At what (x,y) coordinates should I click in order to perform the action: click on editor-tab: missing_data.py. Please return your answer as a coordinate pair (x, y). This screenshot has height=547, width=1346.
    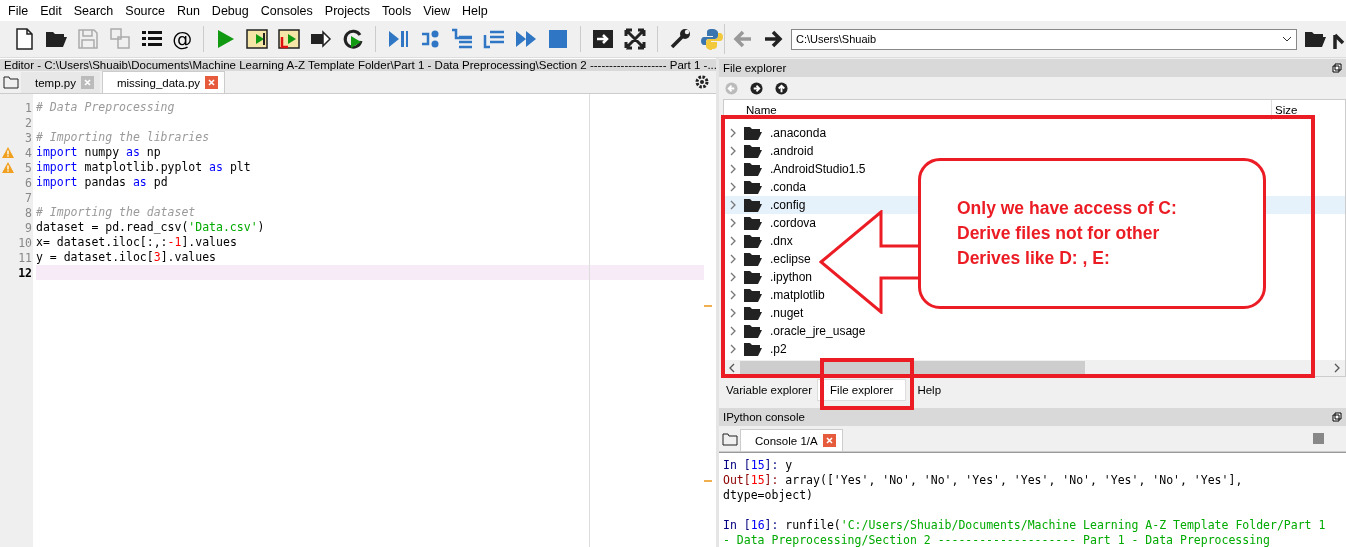
    Looking at the image, I should click on (163, 82).